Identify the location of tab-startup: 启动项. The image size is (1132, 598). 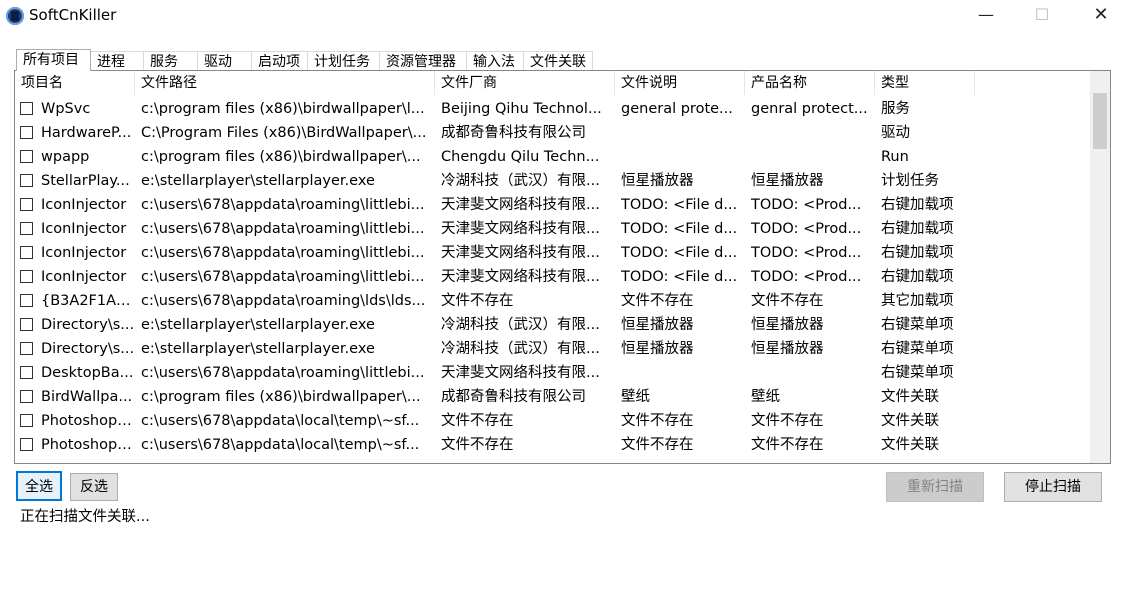
(279, 61).